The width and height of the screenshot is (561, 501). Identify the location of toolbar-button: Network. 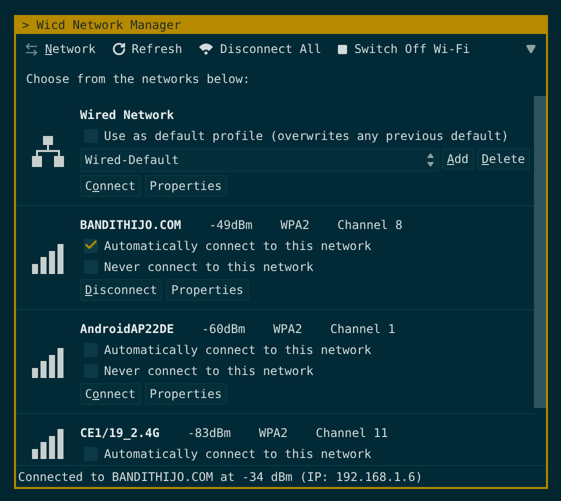
(60, 49).